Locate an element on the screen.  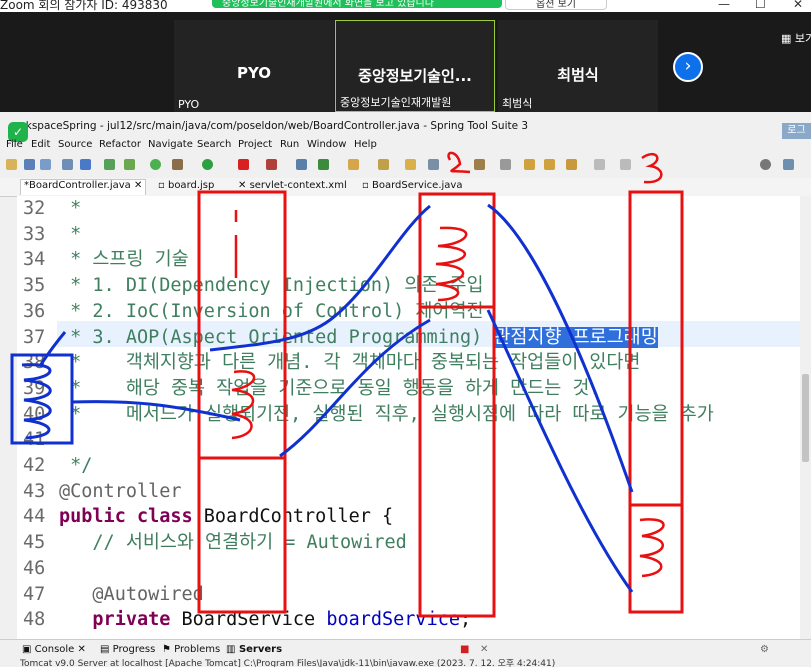
stop-console-icon: ■ is located at coordinates (464, 649).